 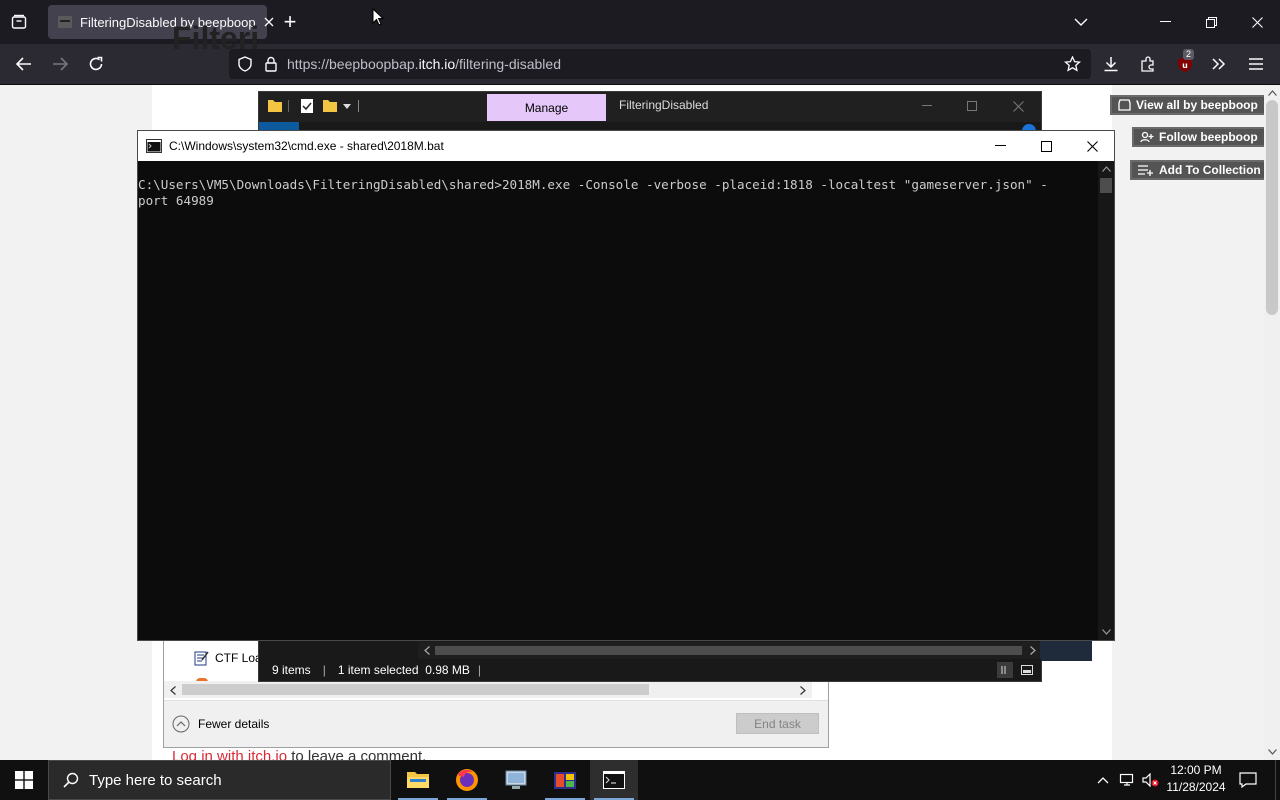 What do you see at coordinates (238, 658) in the screenshot?
I see `task-row-label: CTF Loa` at bounding box center [238, 658].